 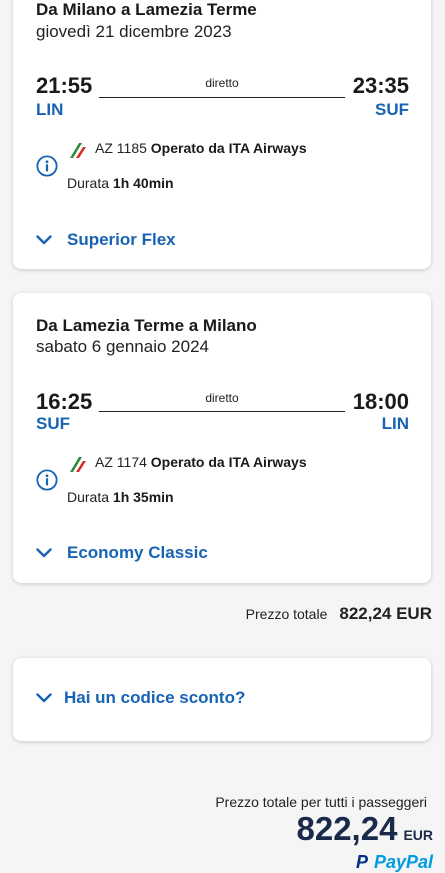 I want to click on discount-code-toggle: Hai un codice sconto?, so click(x=140, y=698).